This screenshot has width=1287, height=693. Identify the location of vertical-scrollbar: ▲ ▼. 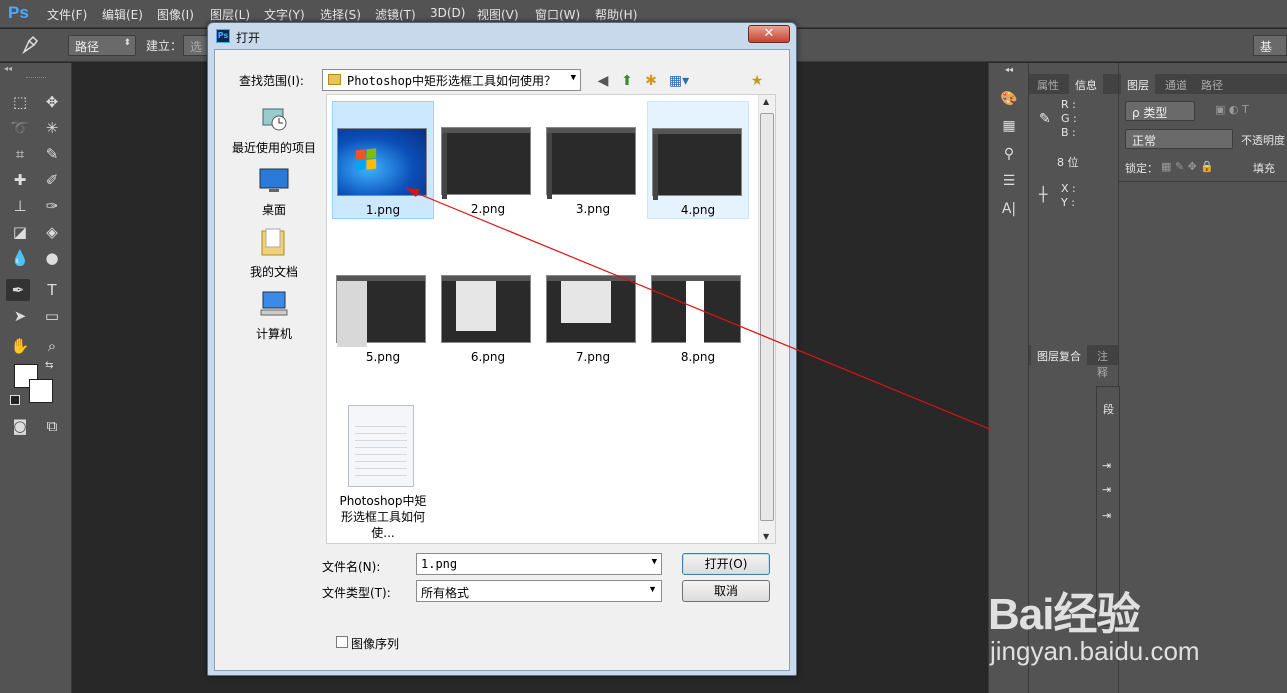
(766, 319).